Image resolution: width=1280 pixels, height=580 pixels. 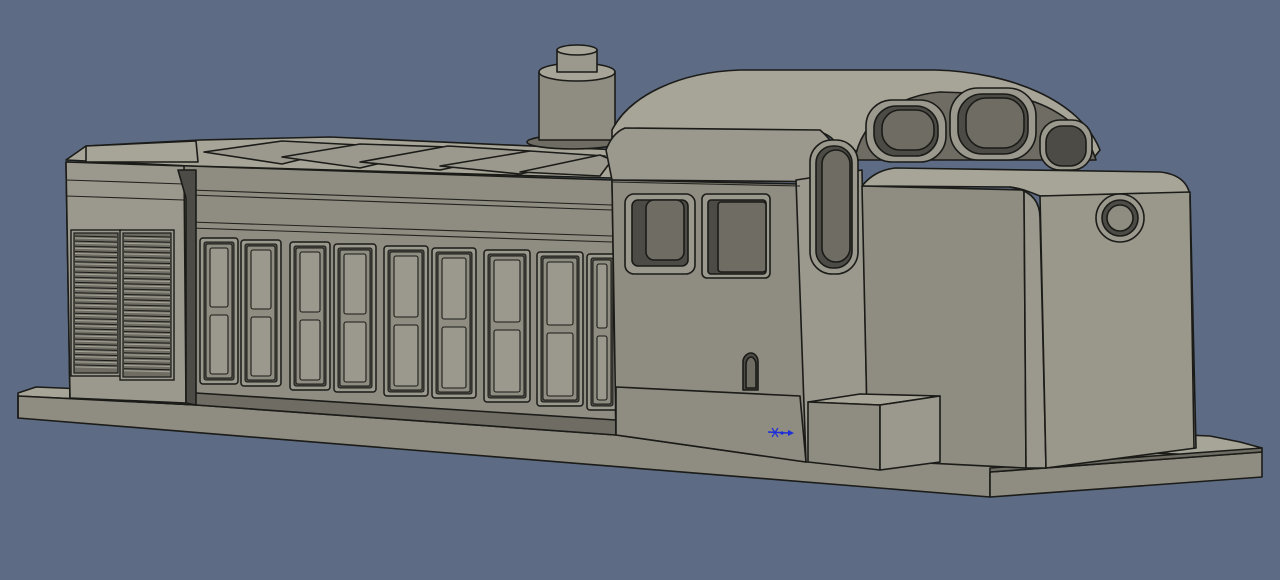 What do you see at coordinates (874, 432) in the screenshot?
I see `step-box` at bounding box center [874, 432].